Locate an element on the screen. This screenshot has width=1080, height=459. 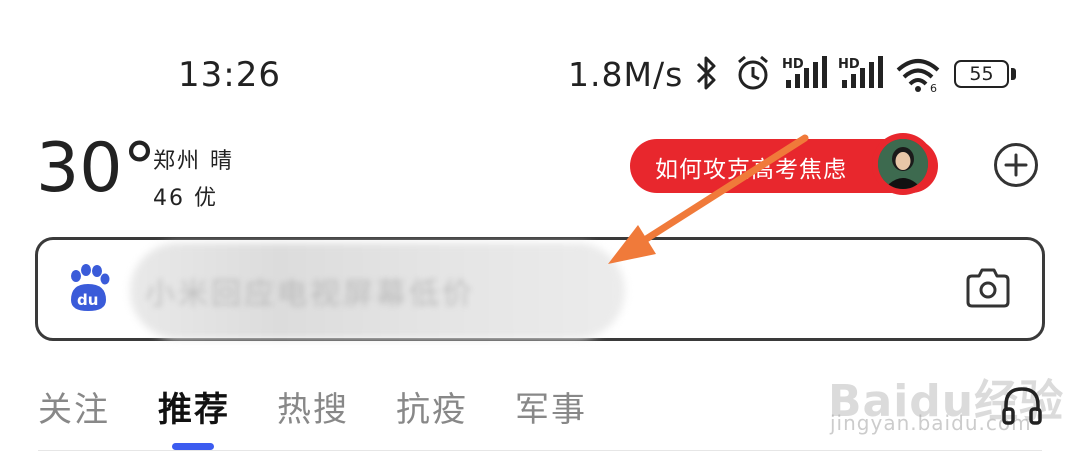
tab-recommend: 推荐 is located at coordinates (194, 406).